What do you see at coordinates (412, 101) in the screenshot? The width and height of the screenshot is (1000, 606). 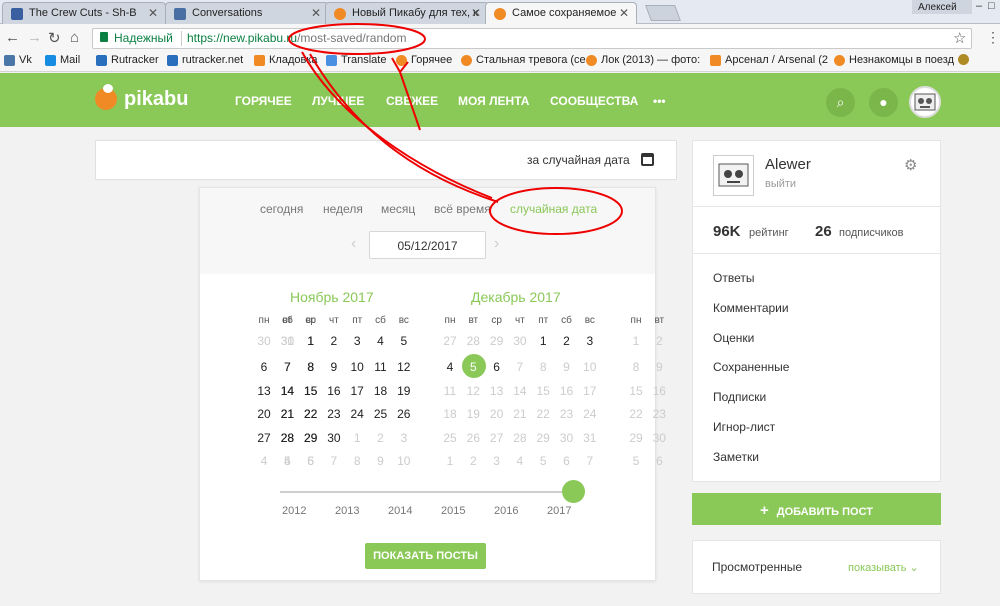 I see `nav-fresh: СВЕЖЕЕ` at bounding box center [412, 101].